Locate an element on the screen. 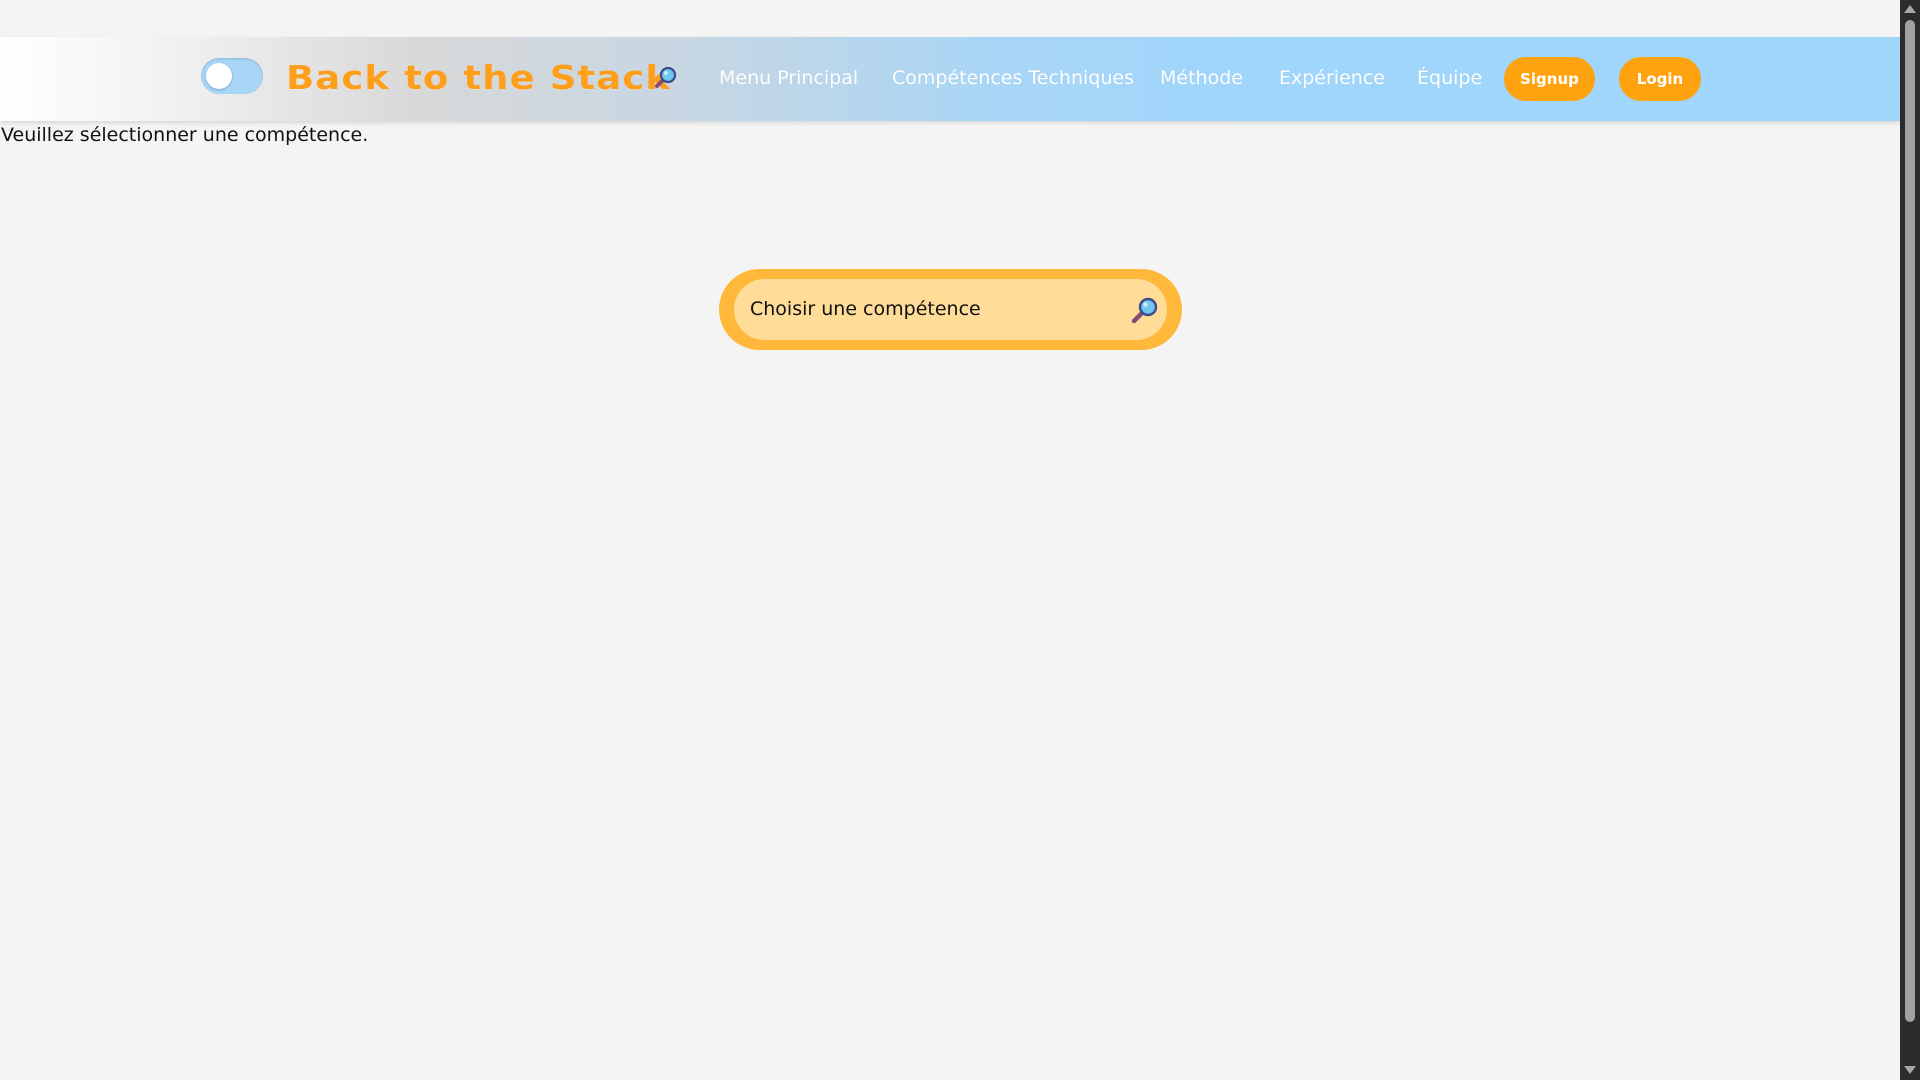  theme-toggle is located at coordinates (232, 76).